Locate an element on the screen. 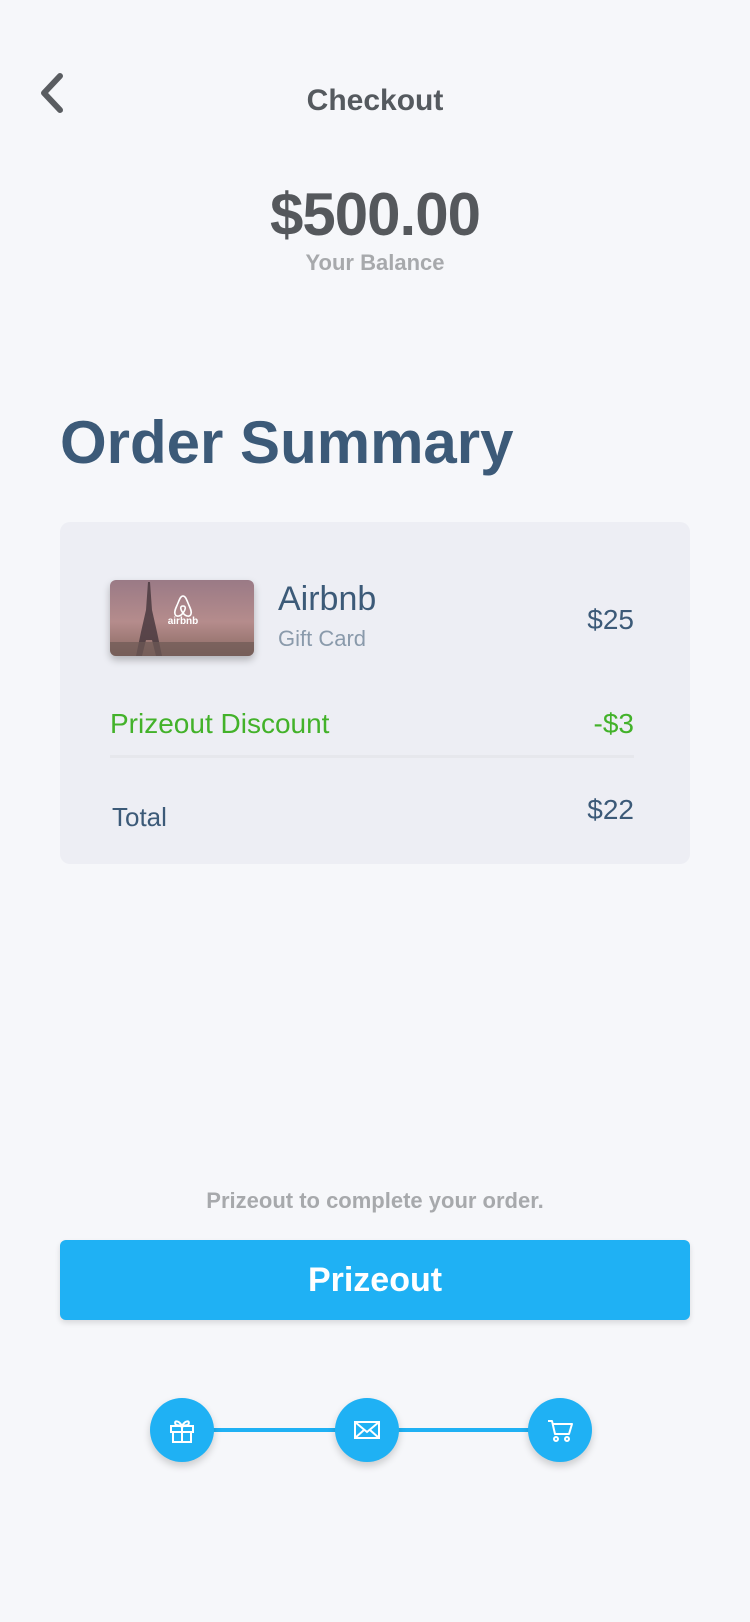 This screenshot has height=1622, width=750. divider is located at coordinates (372, 756).